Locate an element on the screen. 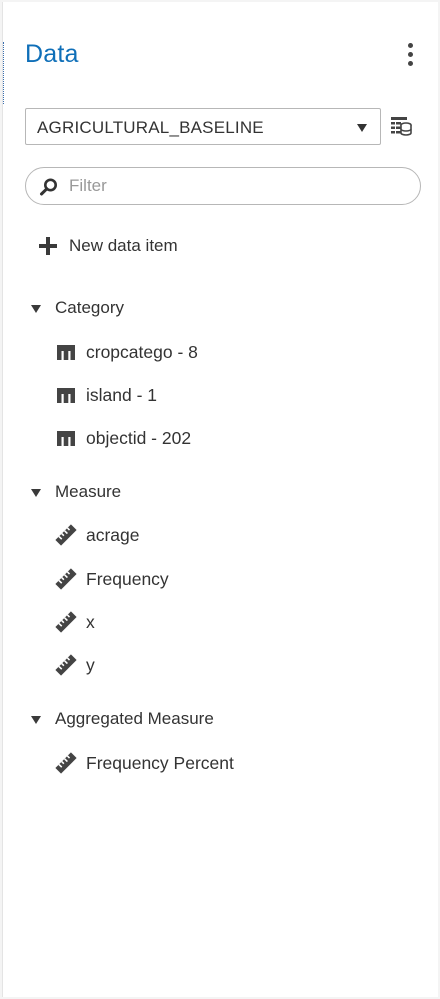 This screenshot has width=440, height=999. new-data-item-label: New data item is located at coordinates (123, 245).